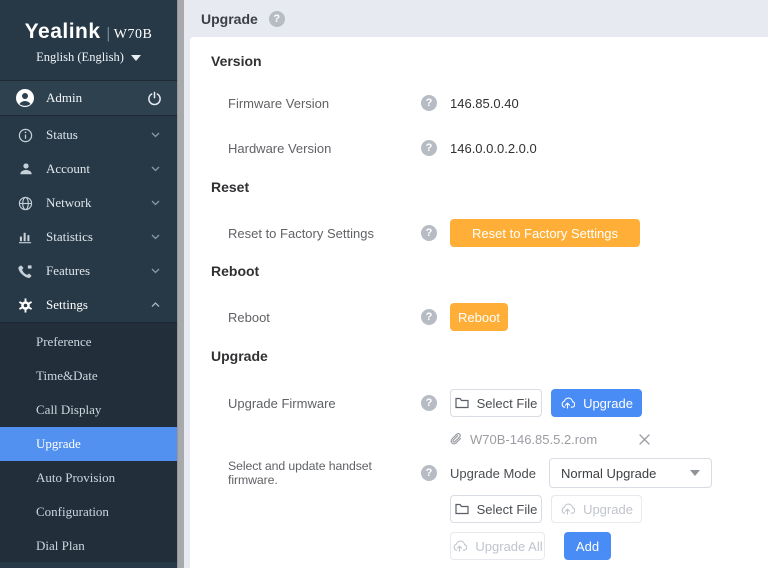 This screenshot has height=568, width=768. What do you see at coordinates (88, 98) in the screenshot?
I see `admin-bar: Admin` at bounding box center [88, 98].